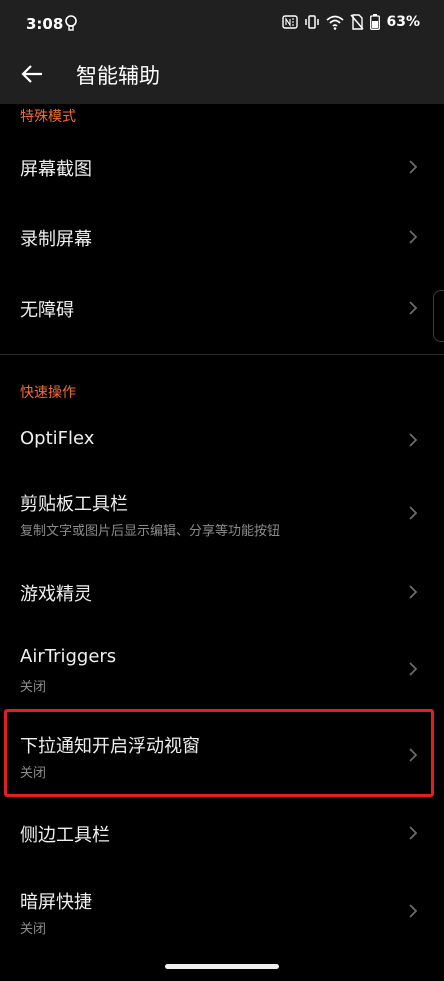 The width and height of the screenshot is (444, 981). What do you see at coordinates (222, 754) in the screenshot?
I see `list-item-floating-window-from-notification: 下拉通知开启浮动视窗 关闭` at bounding box center [222, 754].